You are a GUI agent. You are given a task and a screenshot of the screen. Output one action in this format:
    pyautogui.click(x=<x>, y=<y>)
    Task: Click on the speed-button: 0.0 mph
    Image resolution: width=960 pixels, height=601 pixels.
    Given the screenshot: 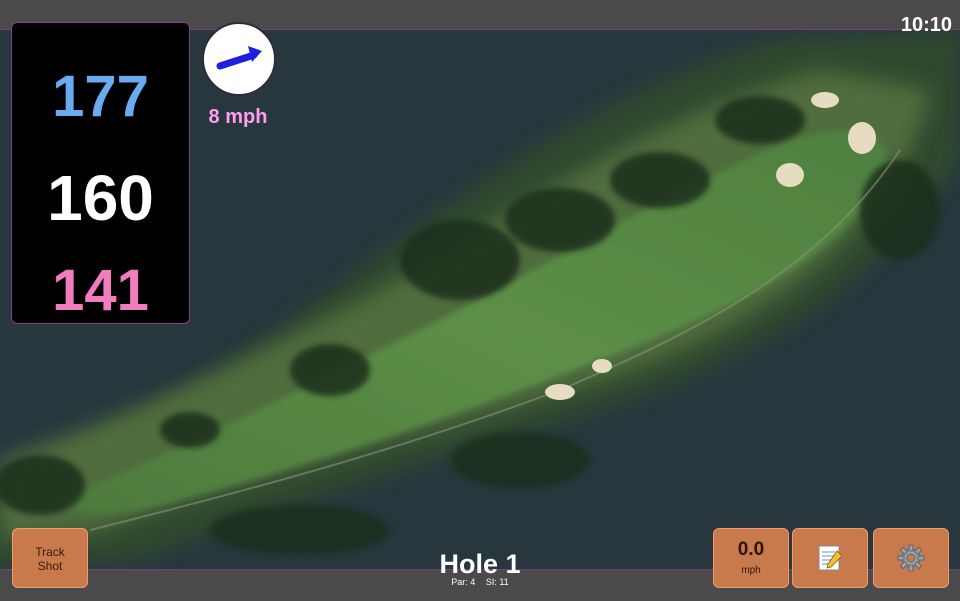 What is the action you would take?
    pyautogui.click(x=751, y=558)
    